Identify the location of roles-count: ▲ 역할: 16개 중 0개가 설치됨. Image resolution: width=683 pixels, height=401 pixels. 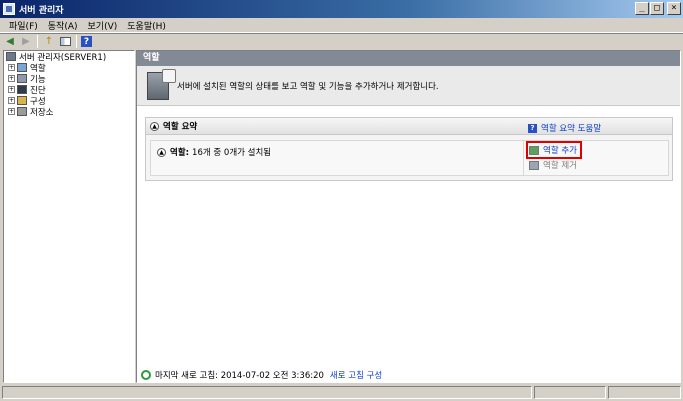
(214, 152).